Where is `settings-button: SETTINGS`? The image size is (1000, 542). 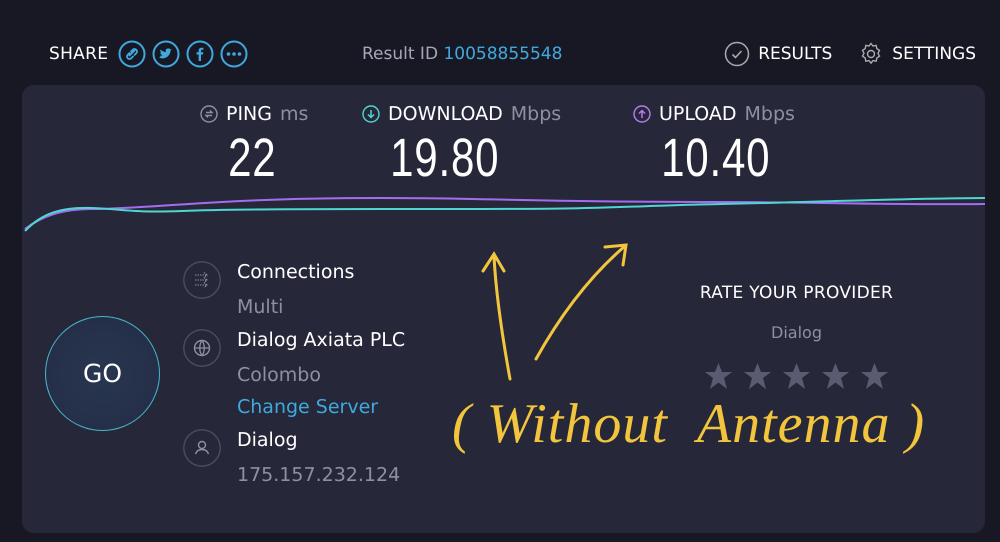
settings-button: SETTINGS is located at coordinates (917, 54).